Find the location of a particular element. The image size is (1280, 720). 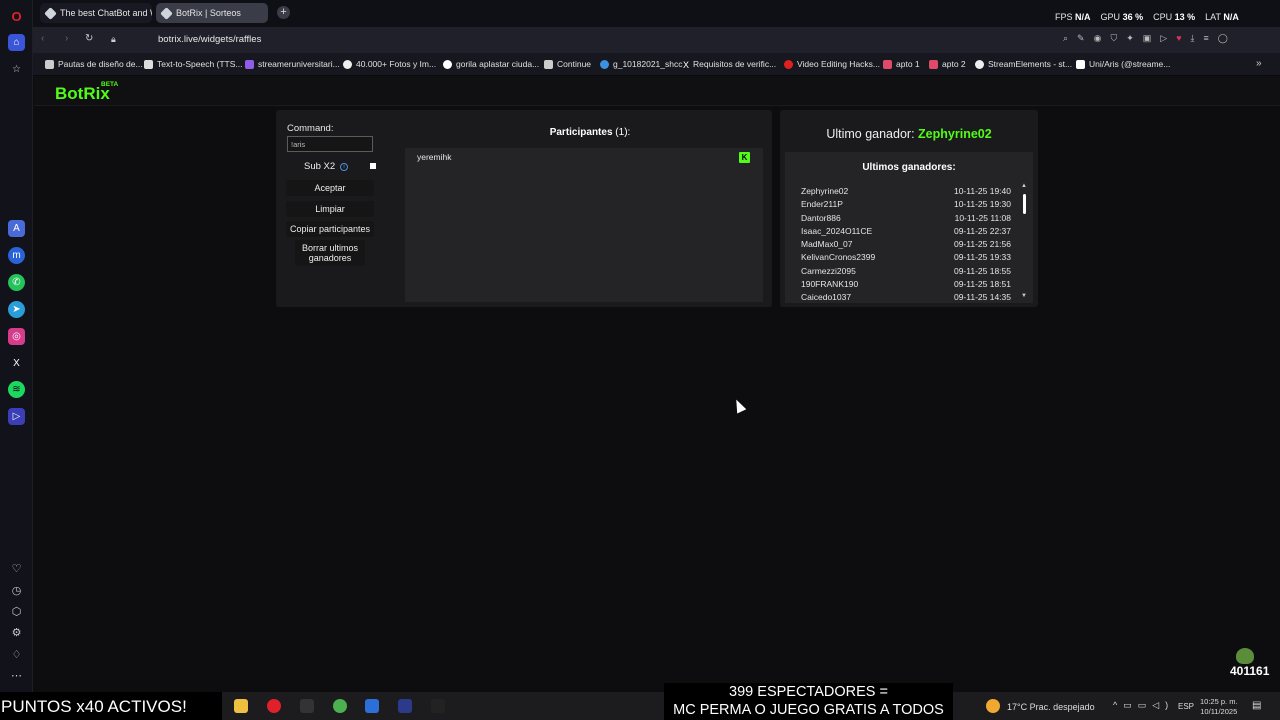

play-icon: ▷ is located at coordinates (1163, 38).